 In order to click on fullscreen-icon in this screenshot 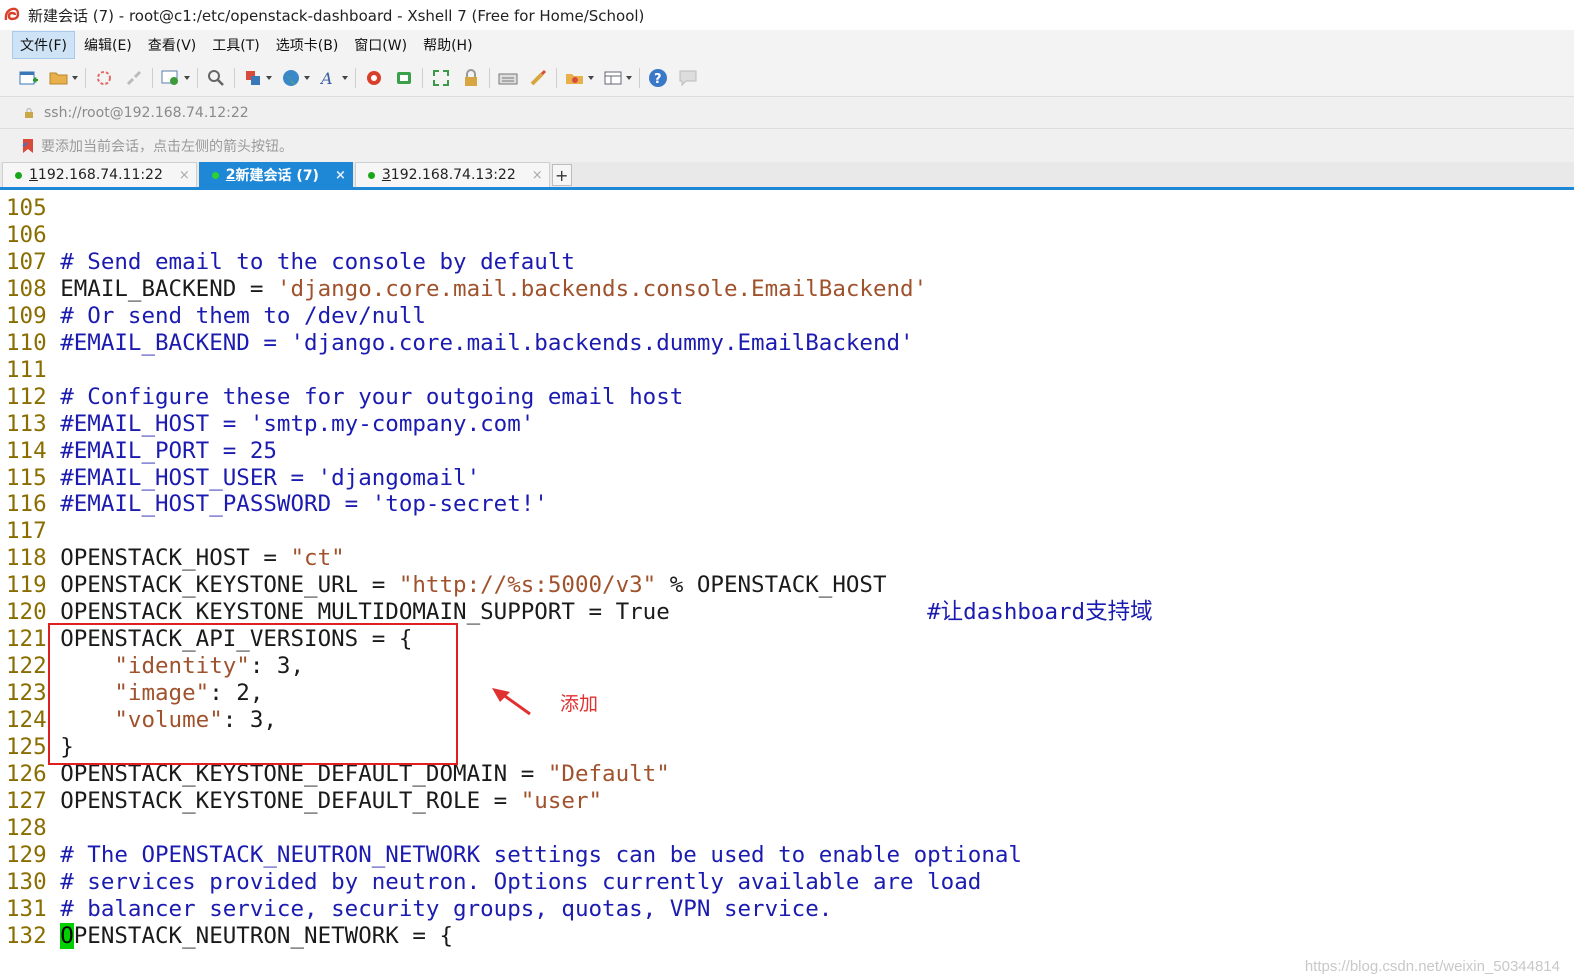, I will do `click(441, 78)`.